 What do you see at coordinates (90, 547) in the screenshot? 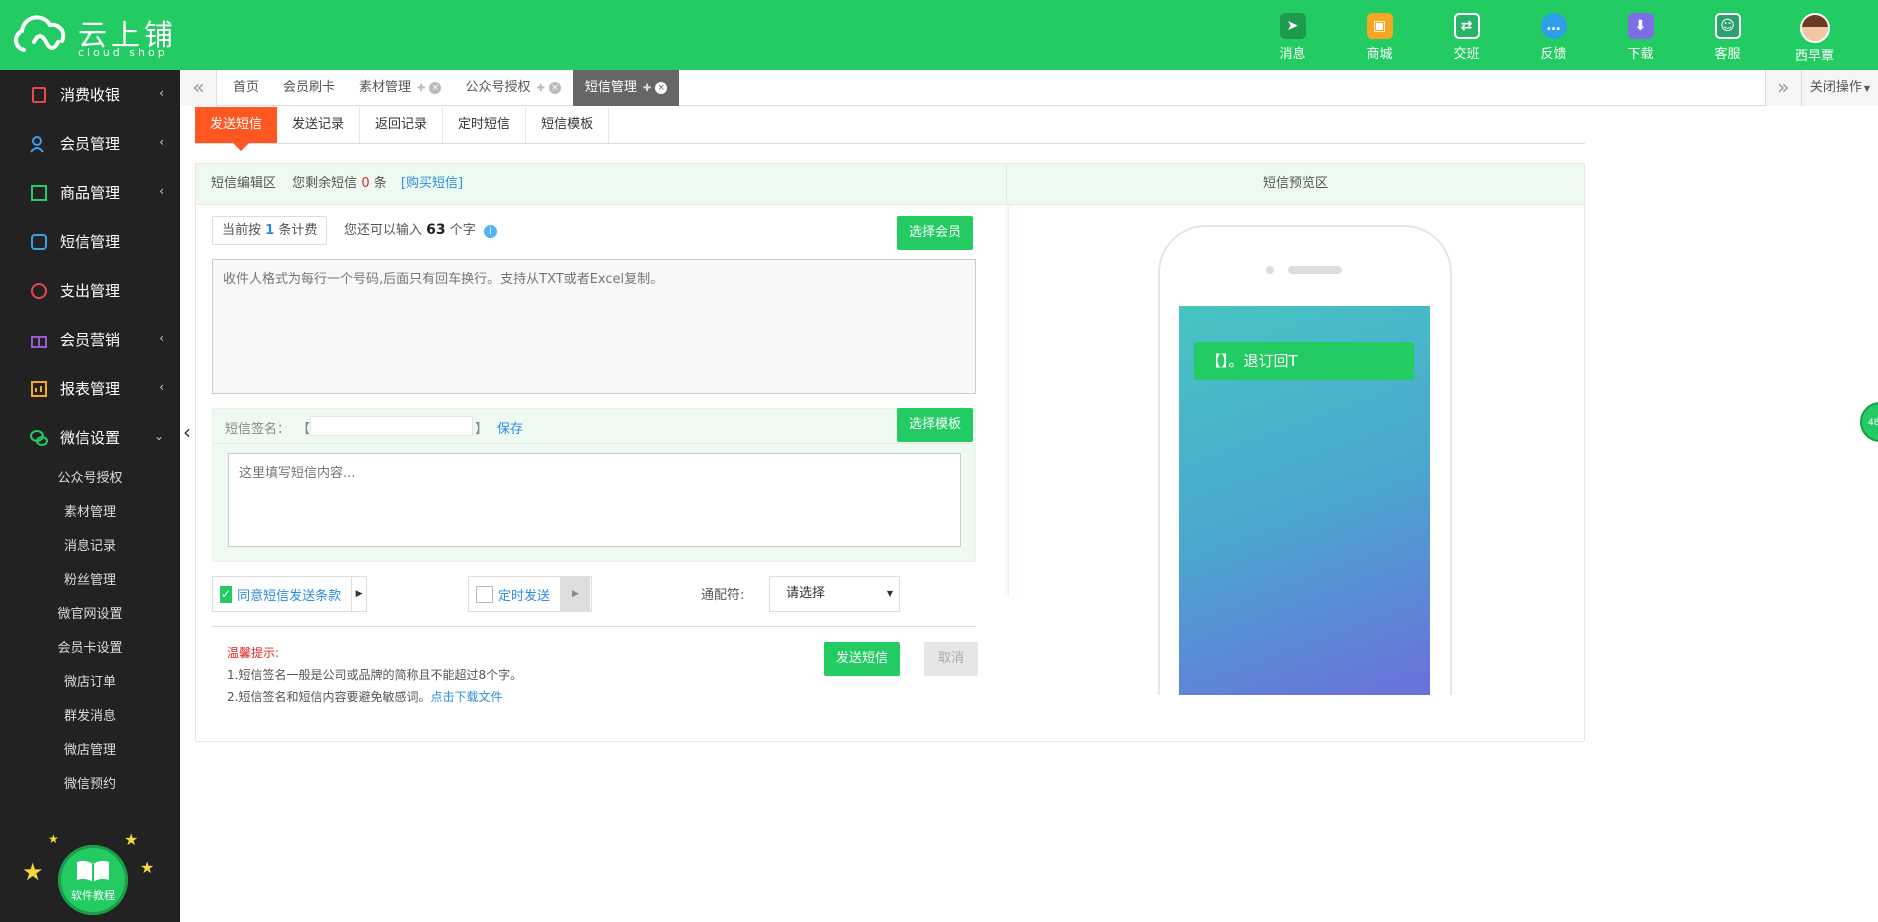
I see `sidebar-subitem: 消息记录` at bounding box center [90, 547].